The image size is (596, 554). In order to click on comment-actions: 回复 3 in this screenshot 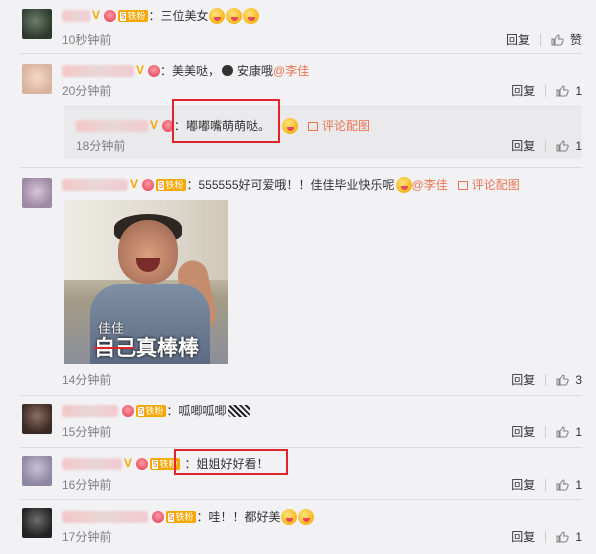, I will do `click(546, 380)`.